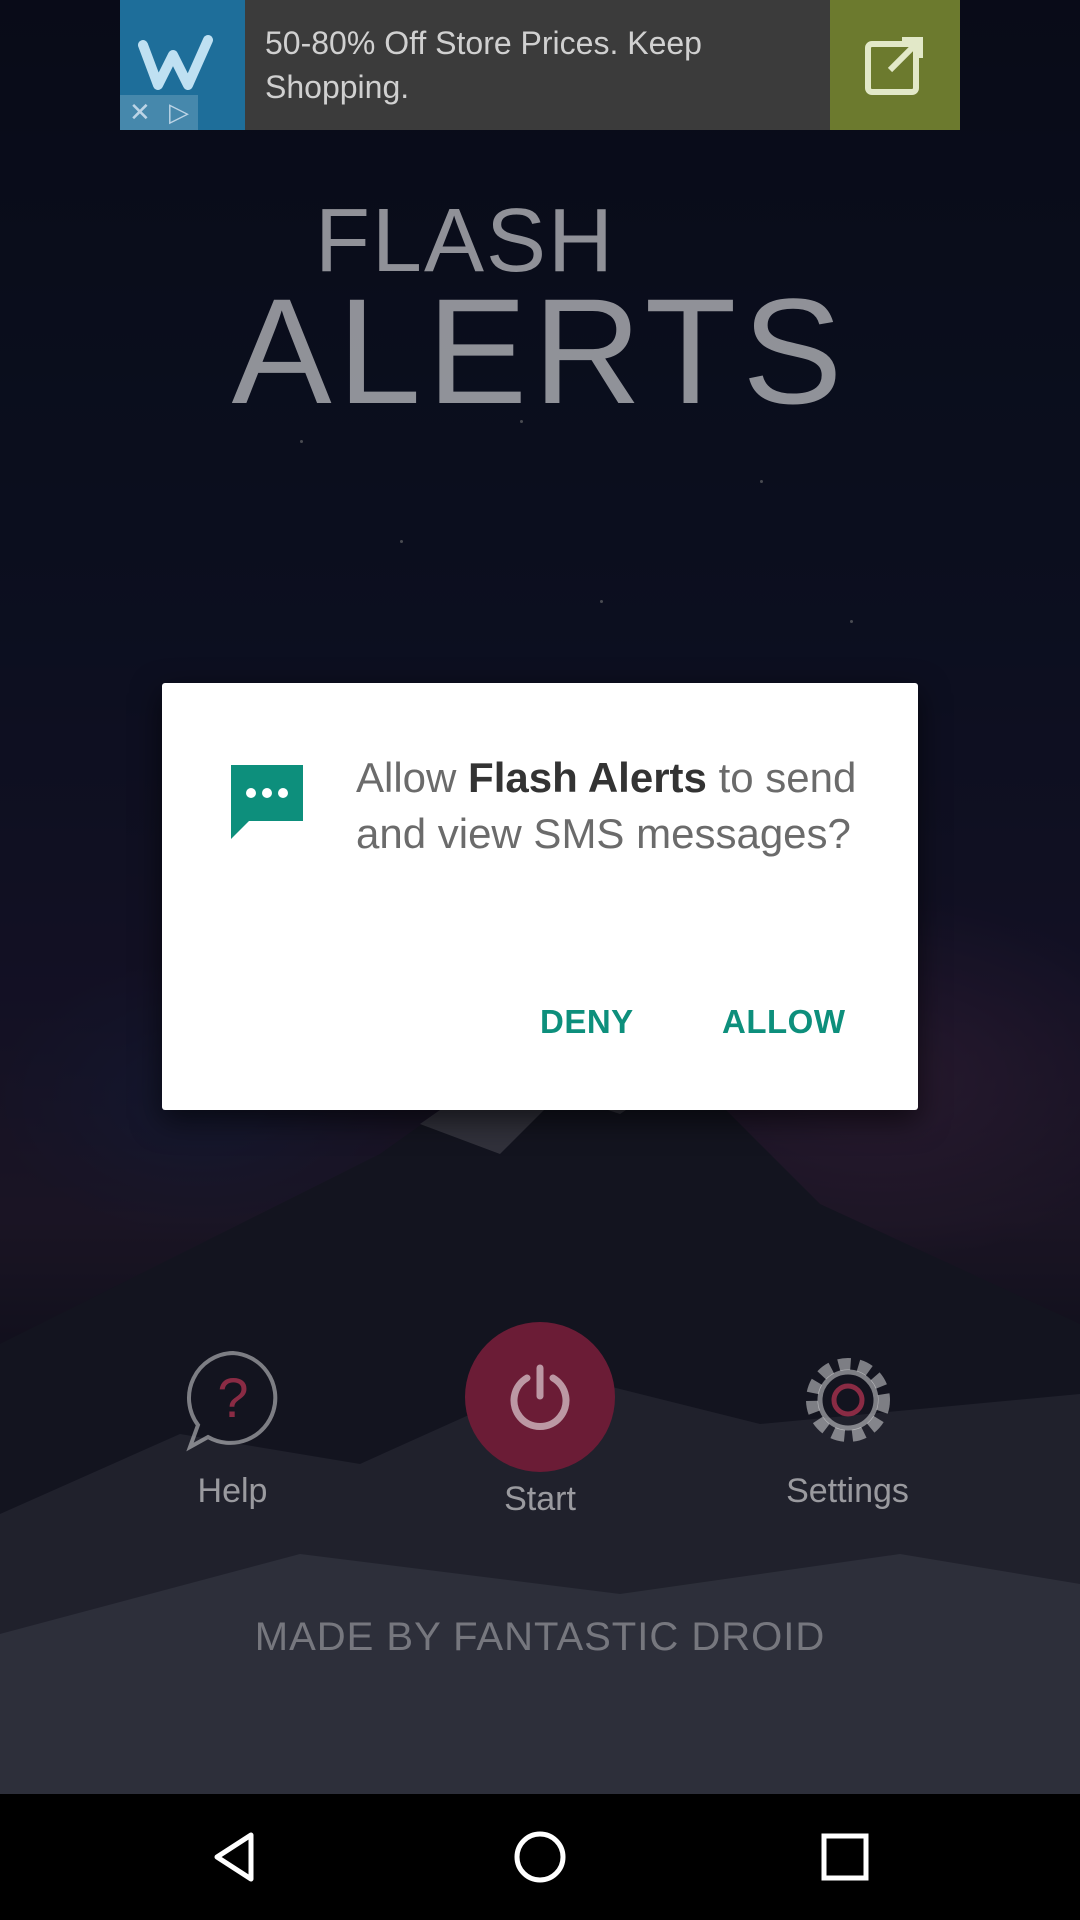 The image size is (1080, 1920). Describe the element at coordinates (847, 1400) in the screenshot. I see `gear-icon` at that location.